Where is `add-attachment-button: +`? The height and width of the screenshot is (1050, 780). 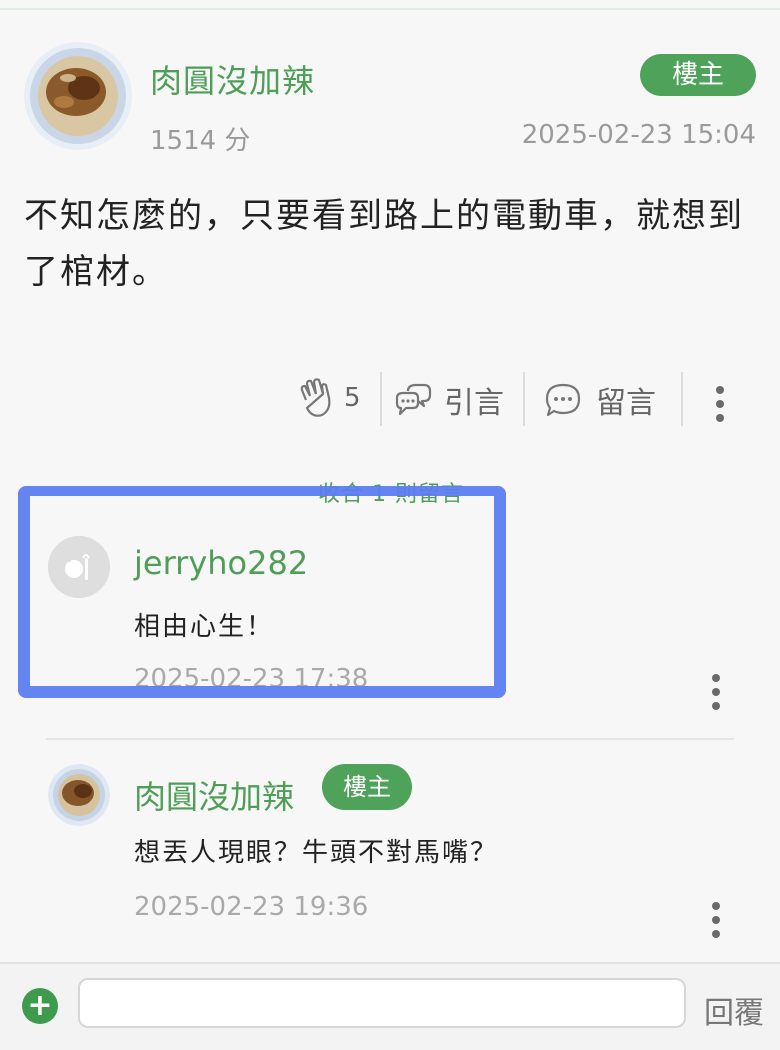 add-attachment-button: + is located at coordinates (40, 1006).